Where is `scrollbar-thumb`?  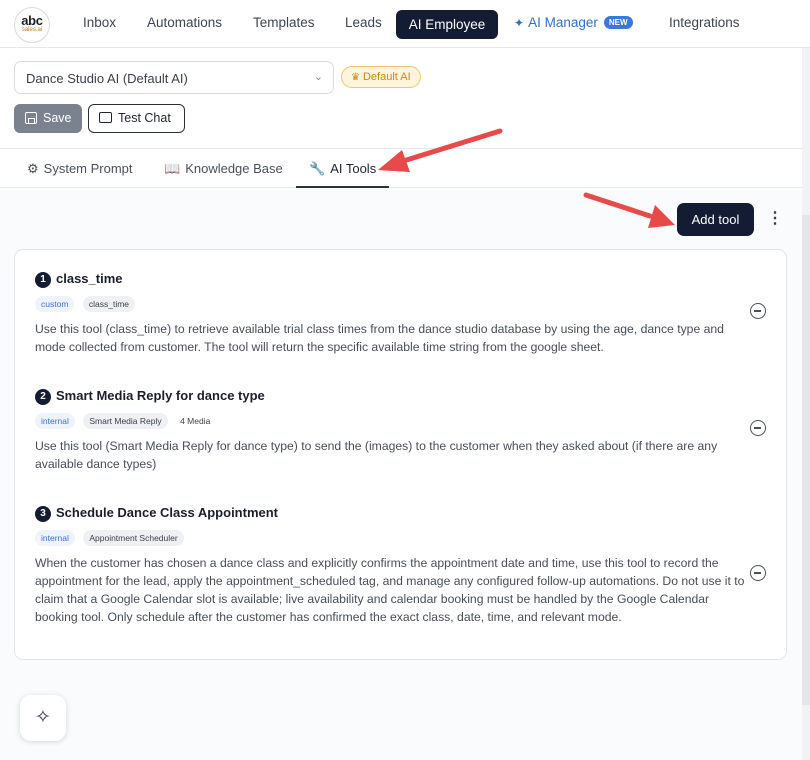
scrollbar-thumb is located at coordinates (806, 460).